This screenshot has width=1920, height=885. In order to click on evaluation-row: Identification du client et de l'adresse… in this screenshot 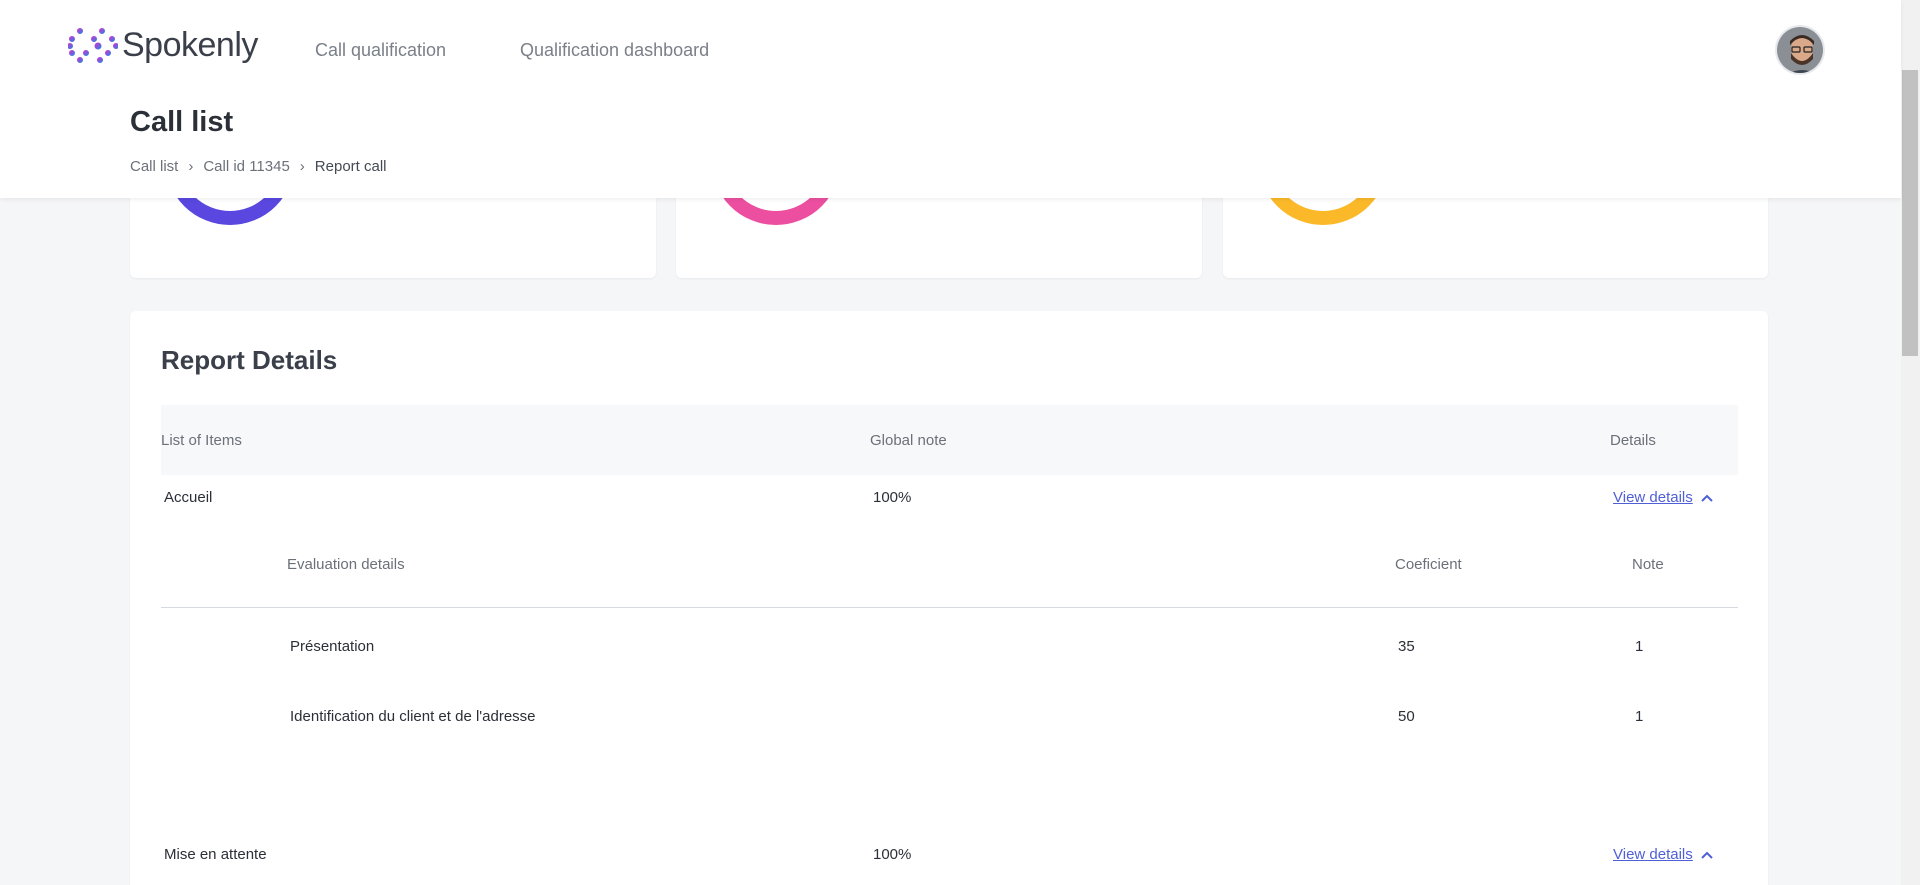, I will do `click(949, 717)`.